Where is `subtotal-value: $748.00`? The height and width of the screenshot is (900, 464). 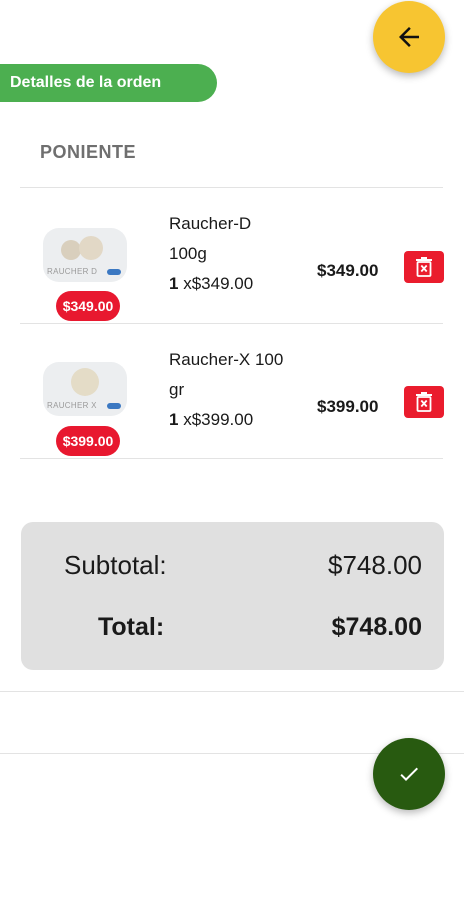 subtotal-value: $748.00 is located at coordinates (375, 565).